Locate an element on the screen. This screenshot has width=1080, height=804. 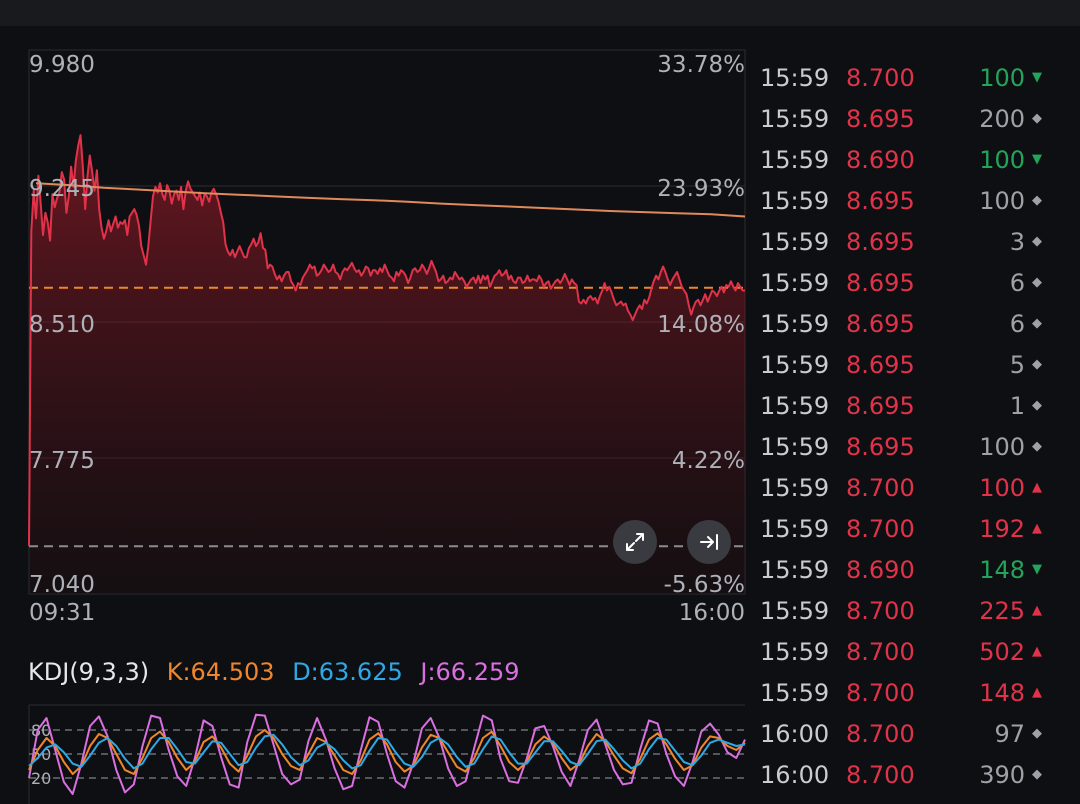
percent-axis-tick-label: -5.63% is located at coordinates (704, 585).